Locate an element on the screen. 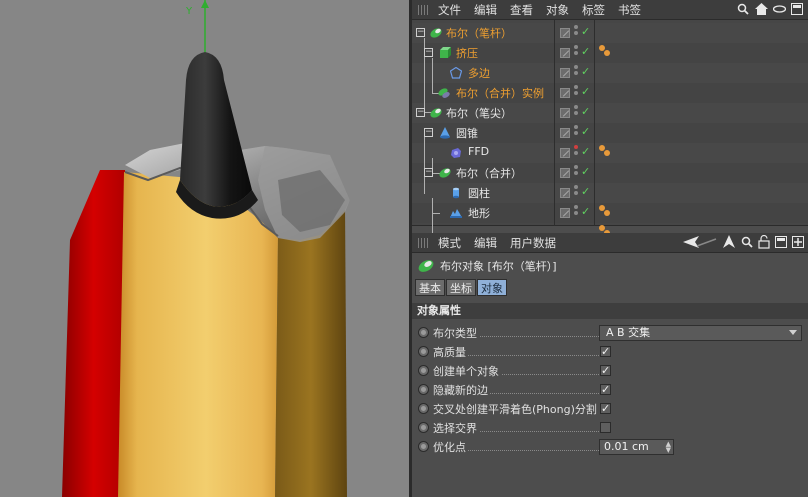  tab-object: 对象 is located at coordinates (492, 287).